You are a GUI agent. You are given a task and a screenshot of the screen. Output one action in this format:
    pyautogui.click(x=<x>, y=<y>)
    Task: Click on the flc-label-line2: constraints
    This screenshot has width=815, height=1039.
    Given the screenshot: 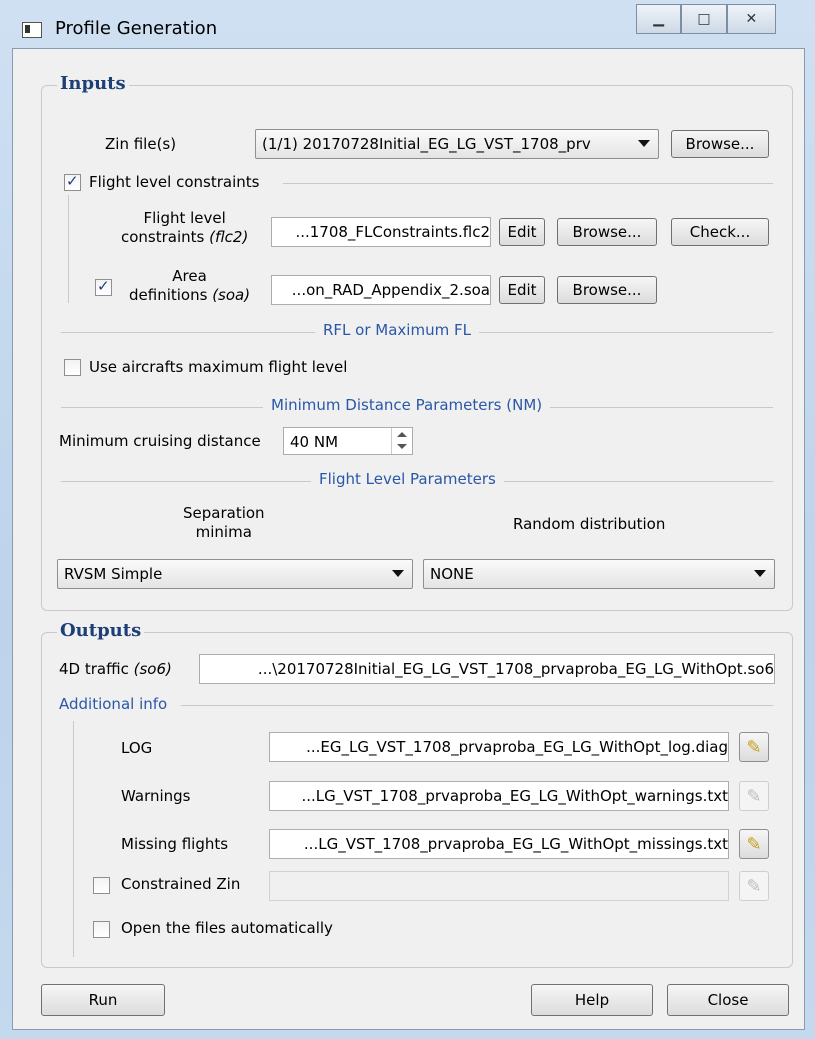 What is the action you would take?
    pyautogui.click(x=163, y=237)
    